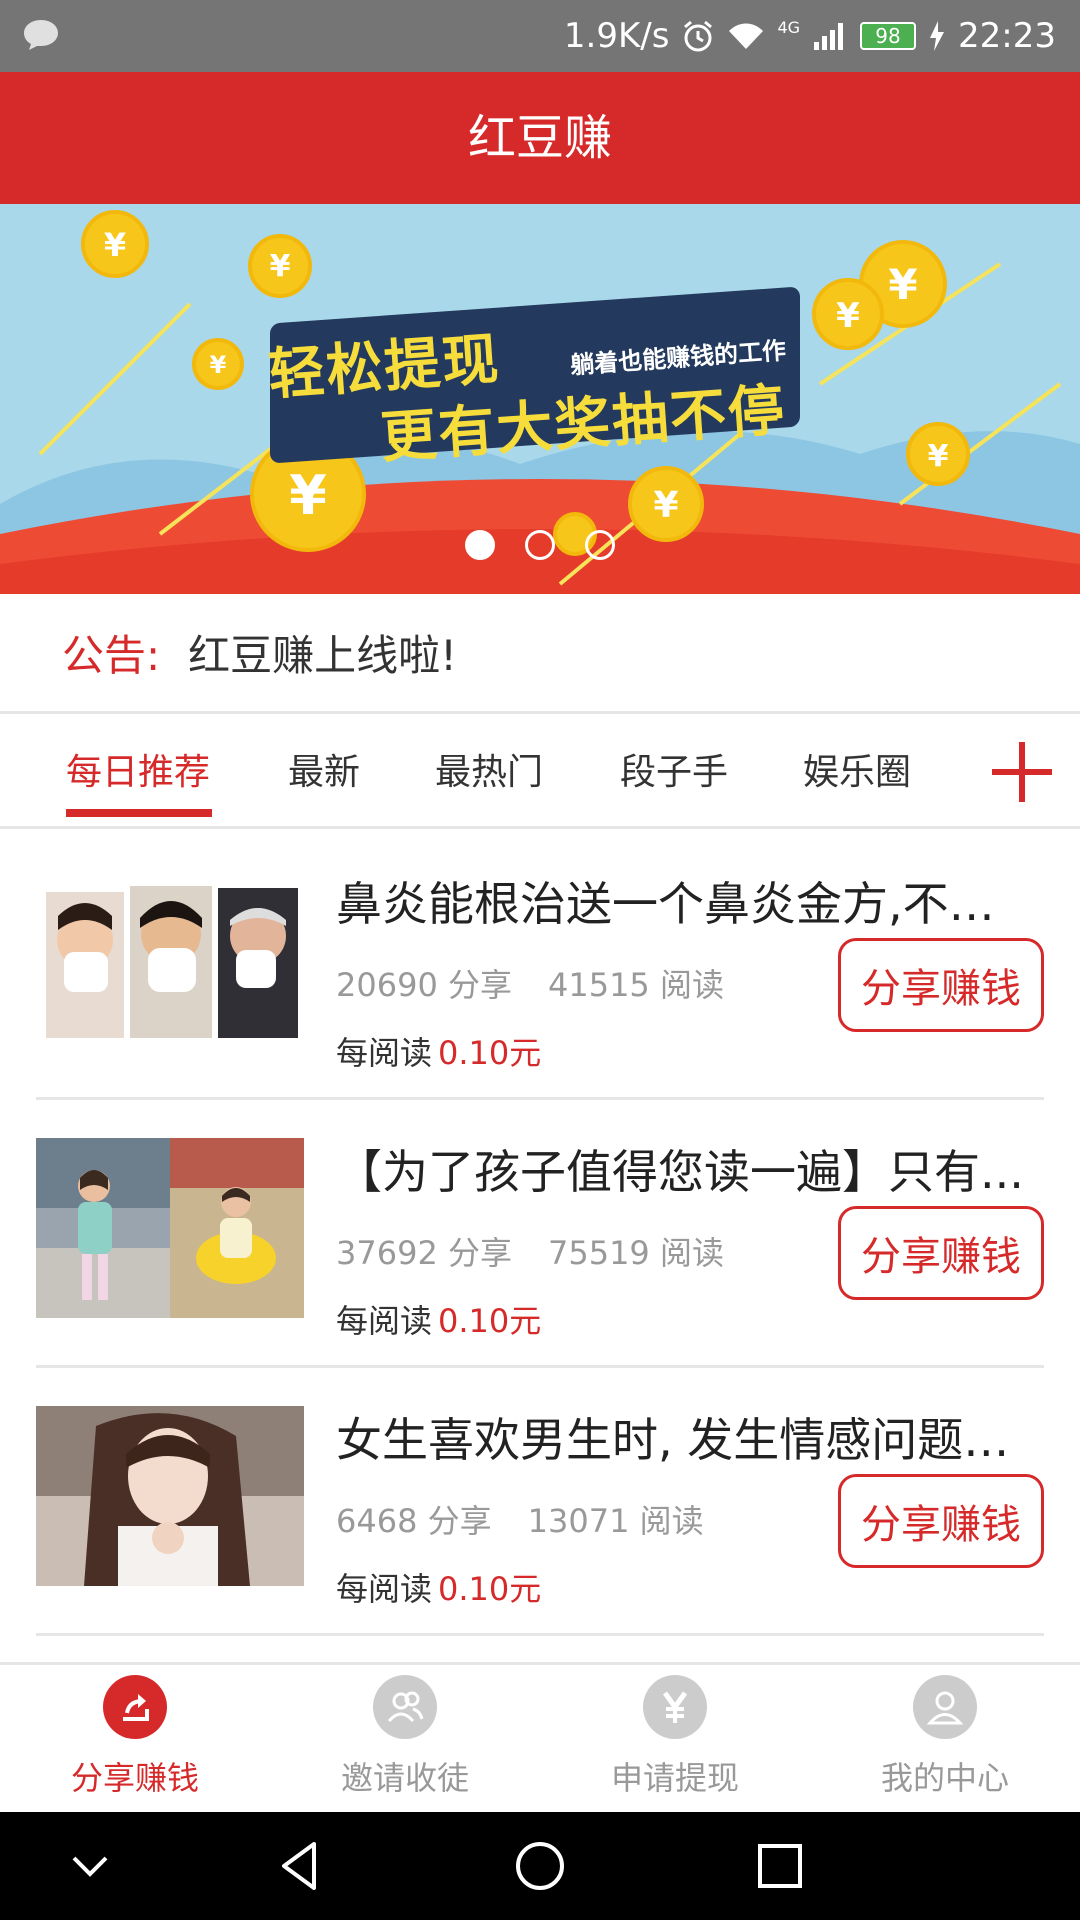 This screenshot has height=1920, width=1080. What do you see at coordinates (888, 36) in the screenshot?
I see `battery-icon: 98` at bounding box center [888, 36].